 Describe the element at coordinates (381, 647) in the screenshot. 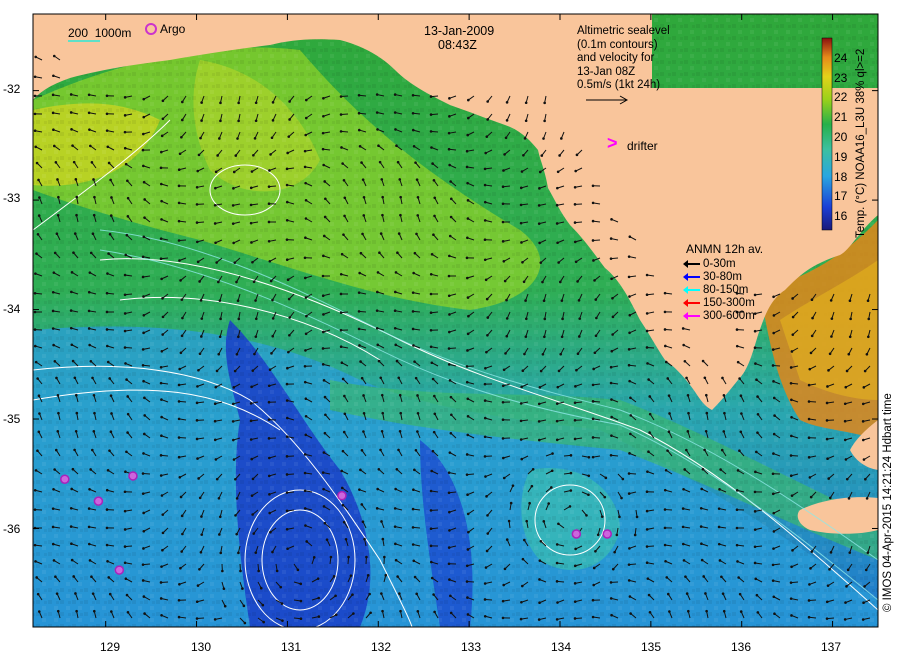

I see `x-tick-label: 132` at that location.